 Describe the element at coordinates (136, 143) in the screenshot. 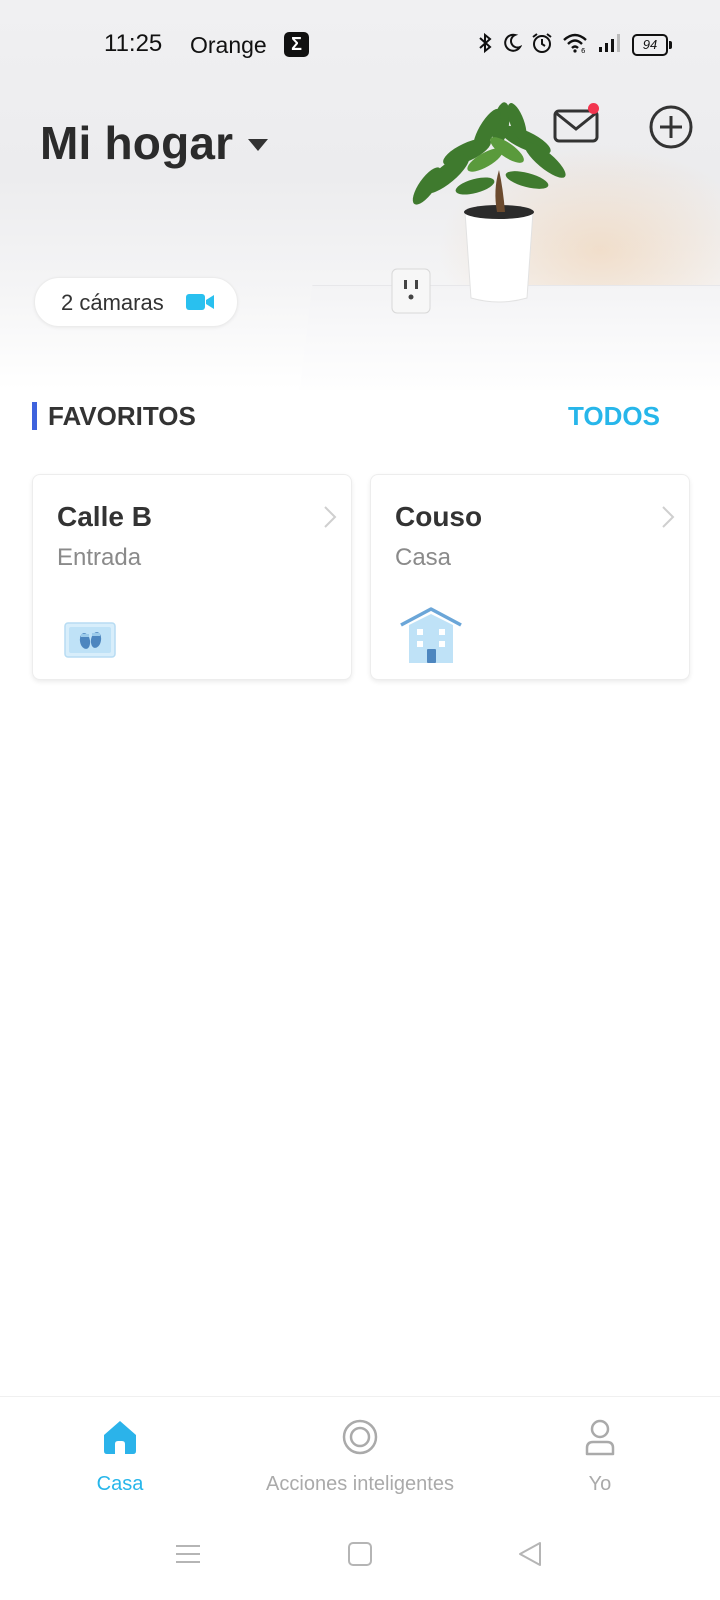

I see `home-selector-title: Mi hogar` at that location.